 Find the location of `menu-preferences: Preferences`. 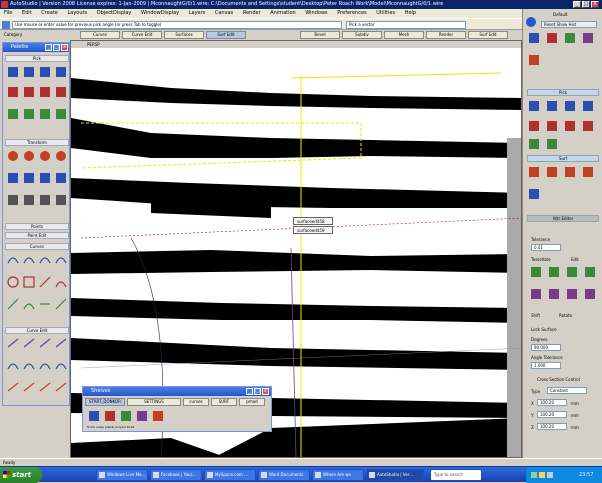

menu-preferences: Preferences is located at coordinates (351, 13).